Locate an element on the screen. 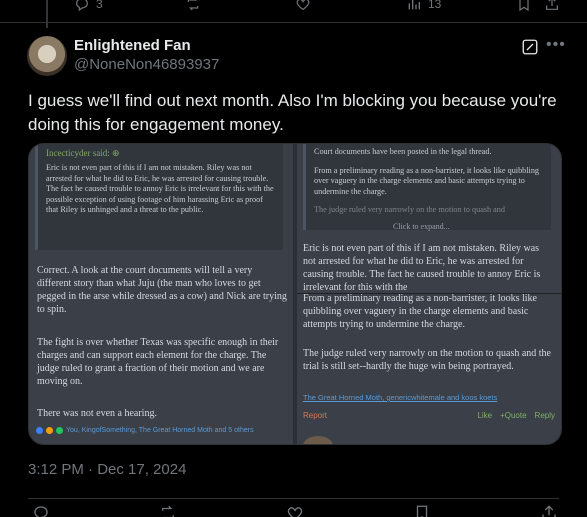 The image size is (587, 517). bookmark-button is located at coordinates (524, 6).